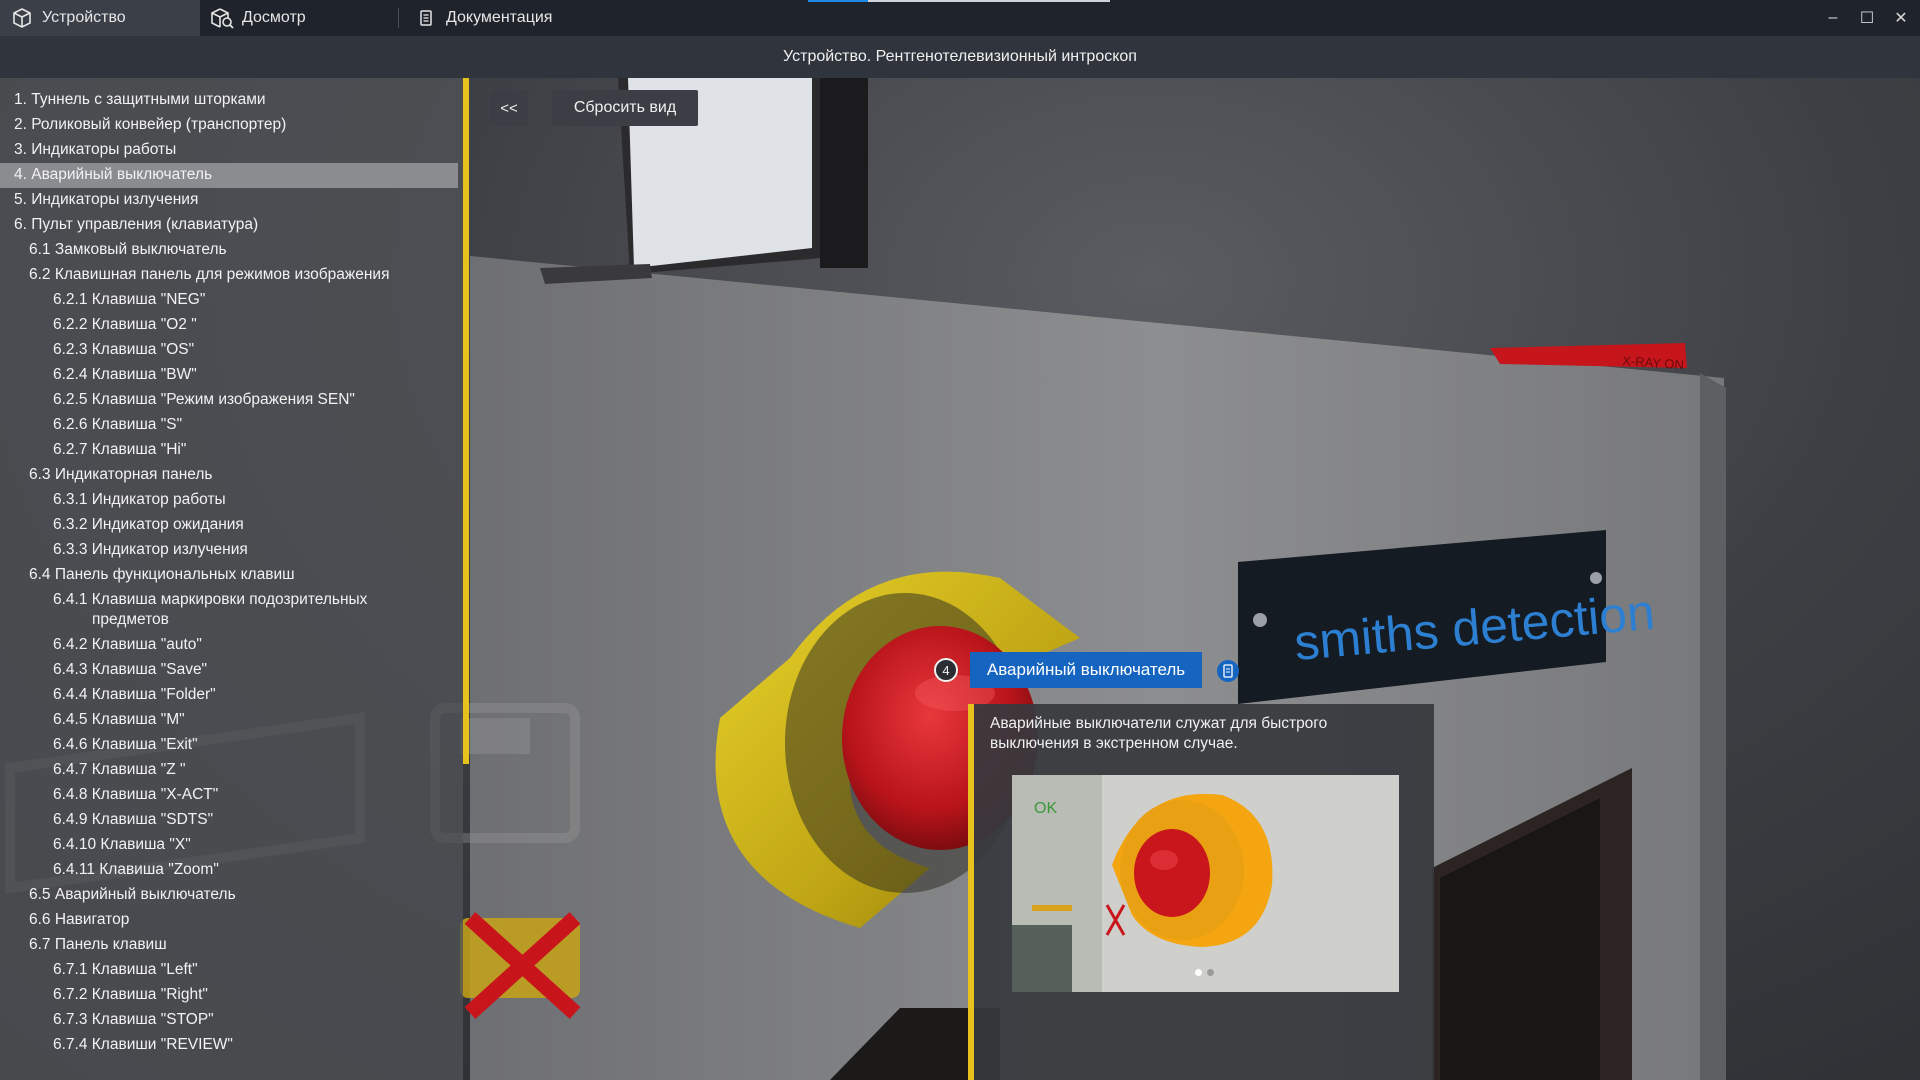 This screenshot has width=1920, height=1080. Describe the element at coordinates (136, 794) in the screenshot. I see `sidebar-item-label: 6.4.8 Клавиша "X-ACT"` at that location.